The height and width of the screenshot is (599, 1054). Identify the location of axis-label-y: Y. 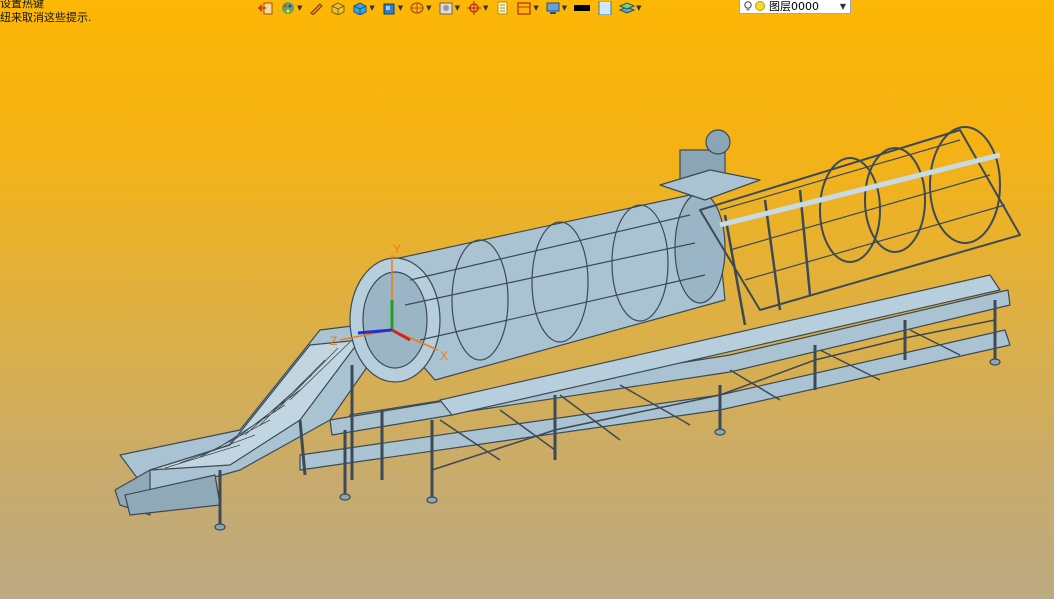
(397, 249).